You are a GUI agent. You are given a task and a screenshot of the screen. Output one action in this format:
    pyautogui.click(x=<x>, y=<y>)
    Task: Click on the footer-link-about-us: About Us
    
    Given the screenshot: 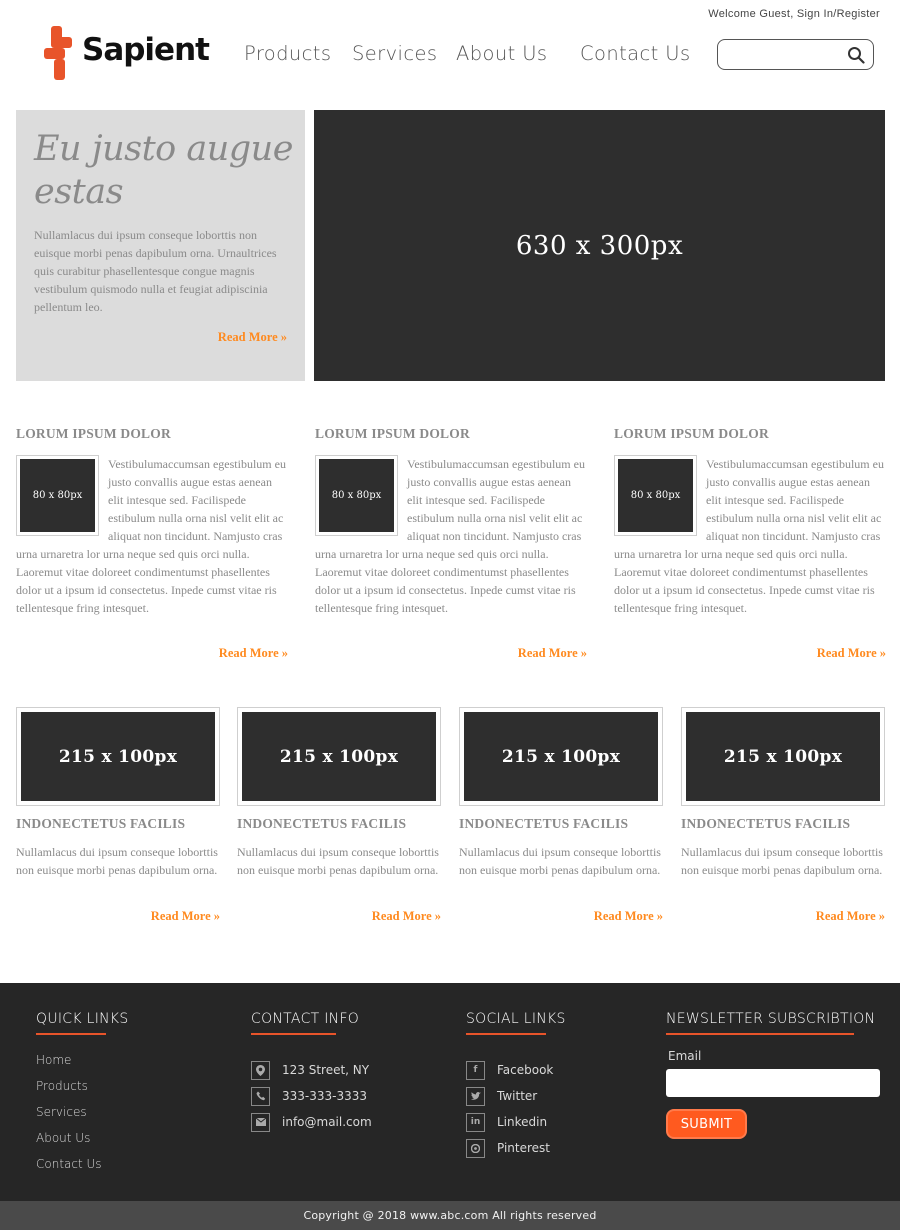 What is the action you would take?
    pyautogui.click(x=63, y=1138)
    